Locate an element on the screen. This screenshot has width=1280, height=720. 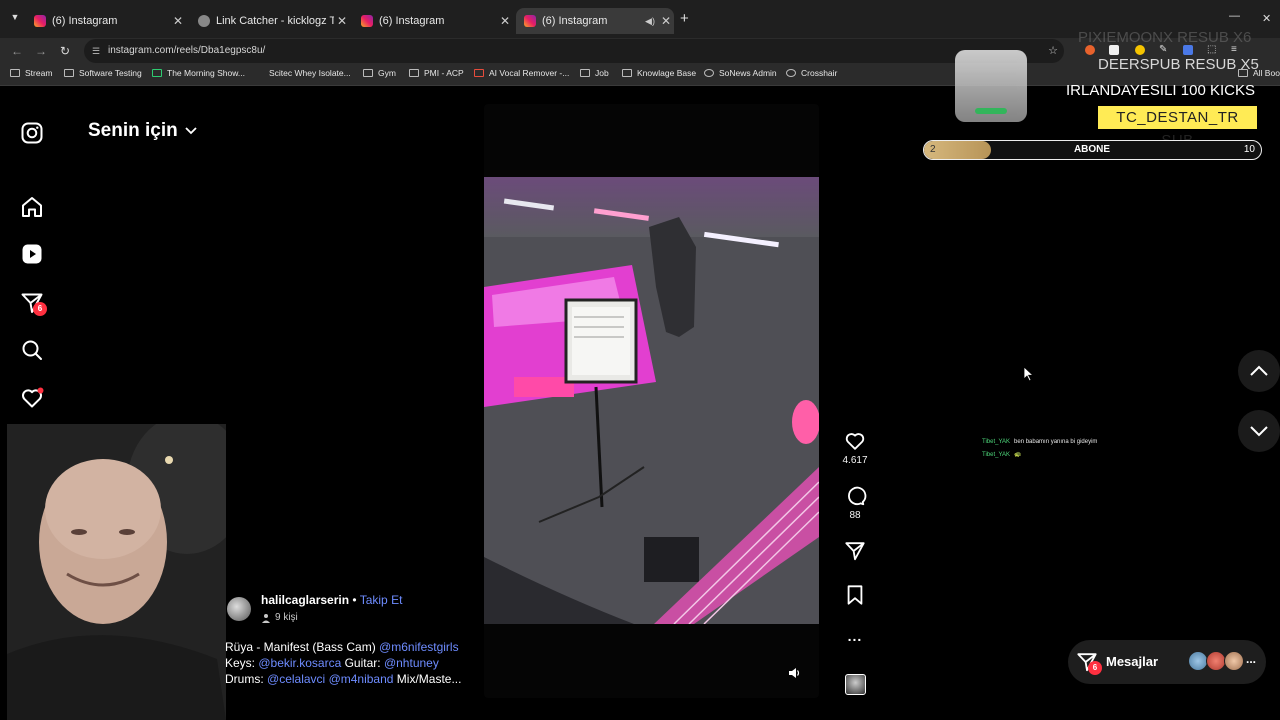
chat-message: Tibet_YAK 🐢 is located at coordinates (1002, 454).